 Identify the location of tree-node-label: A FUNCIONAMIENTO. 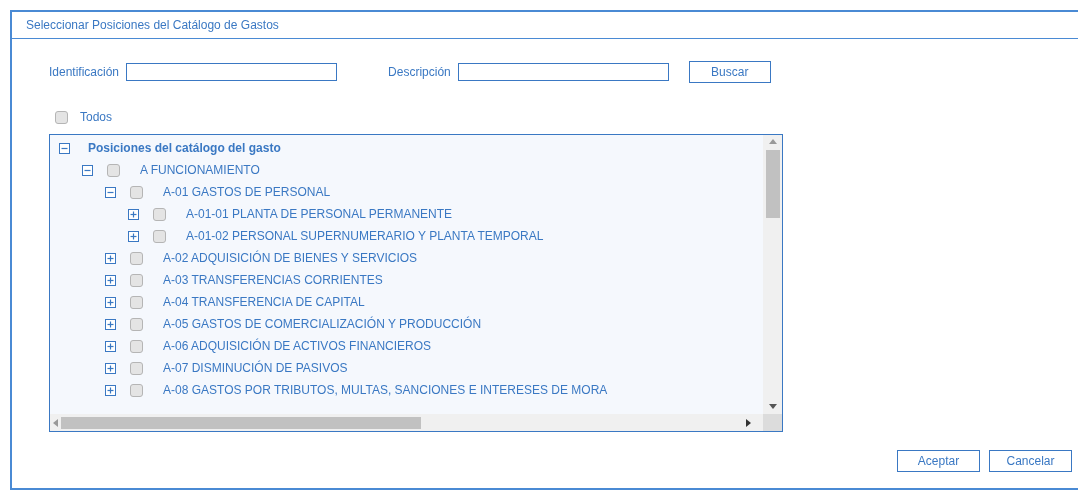
(200, 170).